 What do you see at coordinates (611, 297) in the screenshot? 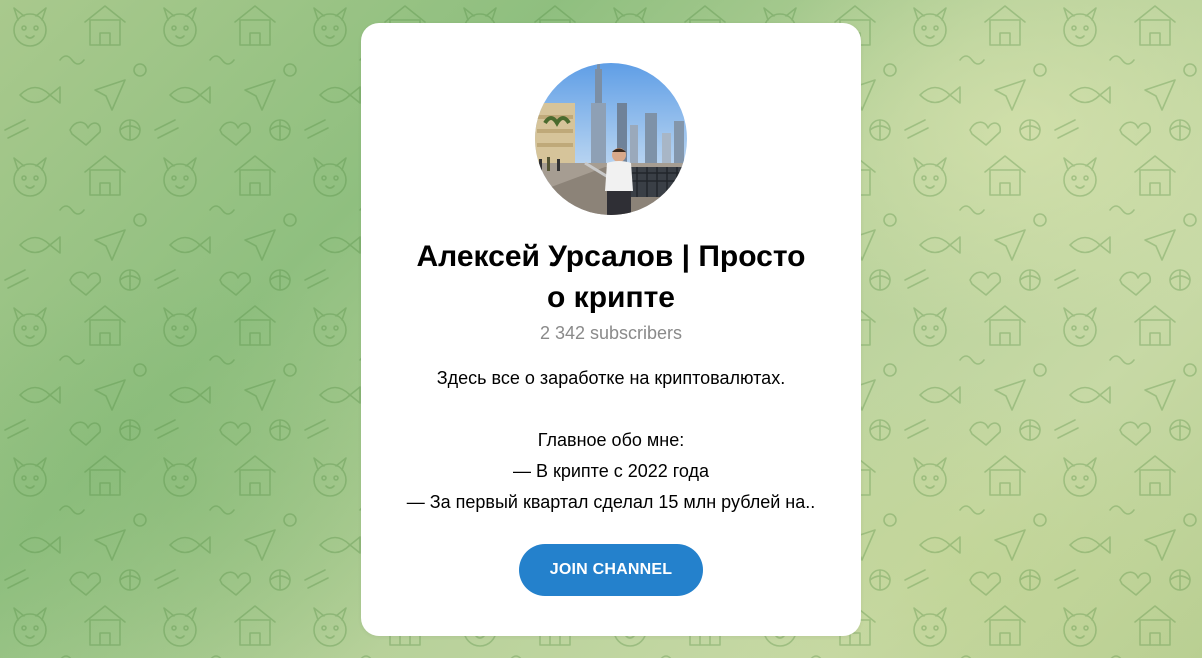
I see `channel-title-line2: о крипте` at bounding box center [611, 297].